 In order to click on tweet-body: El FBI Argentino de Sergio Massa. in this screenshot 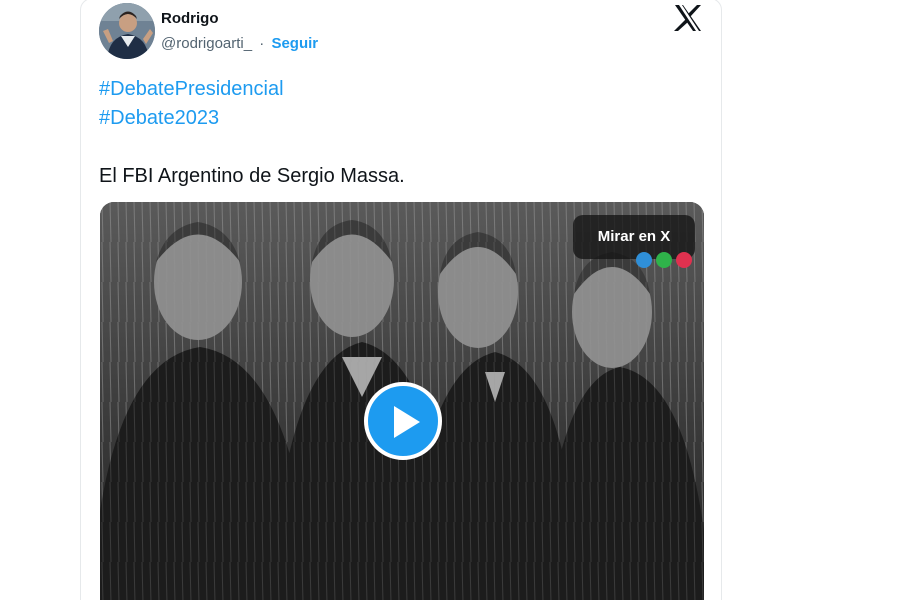, I will do `click(252, 176)`.